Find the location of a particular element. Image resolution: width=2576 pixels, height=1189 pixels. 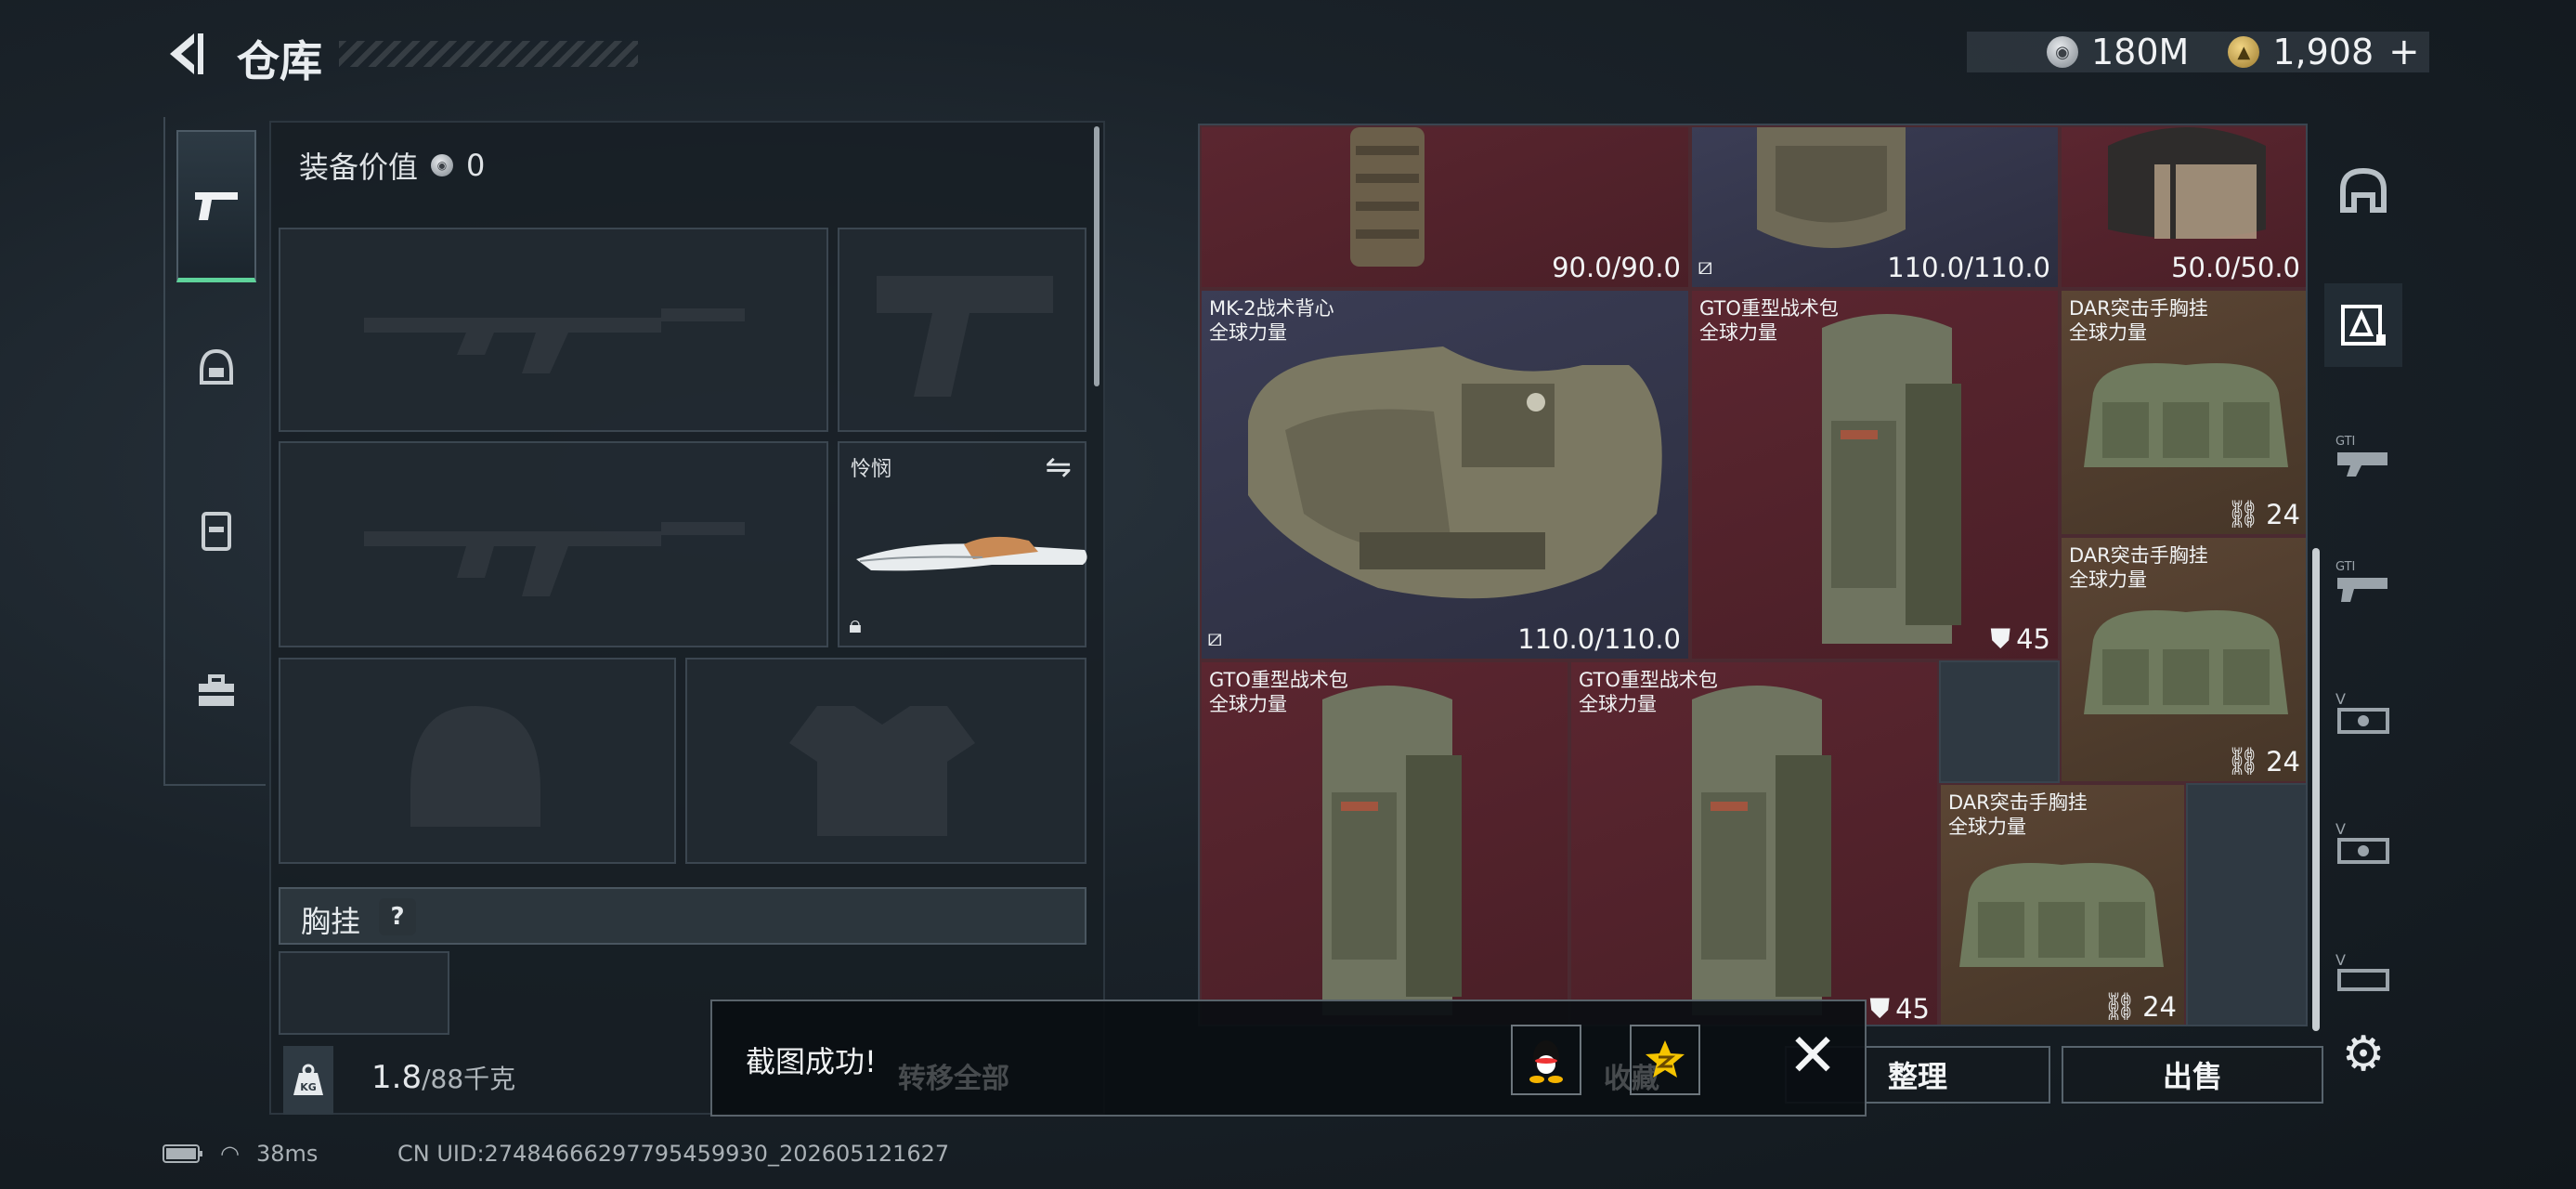

weight-icon: KG is located at coordinates (308, 1079).